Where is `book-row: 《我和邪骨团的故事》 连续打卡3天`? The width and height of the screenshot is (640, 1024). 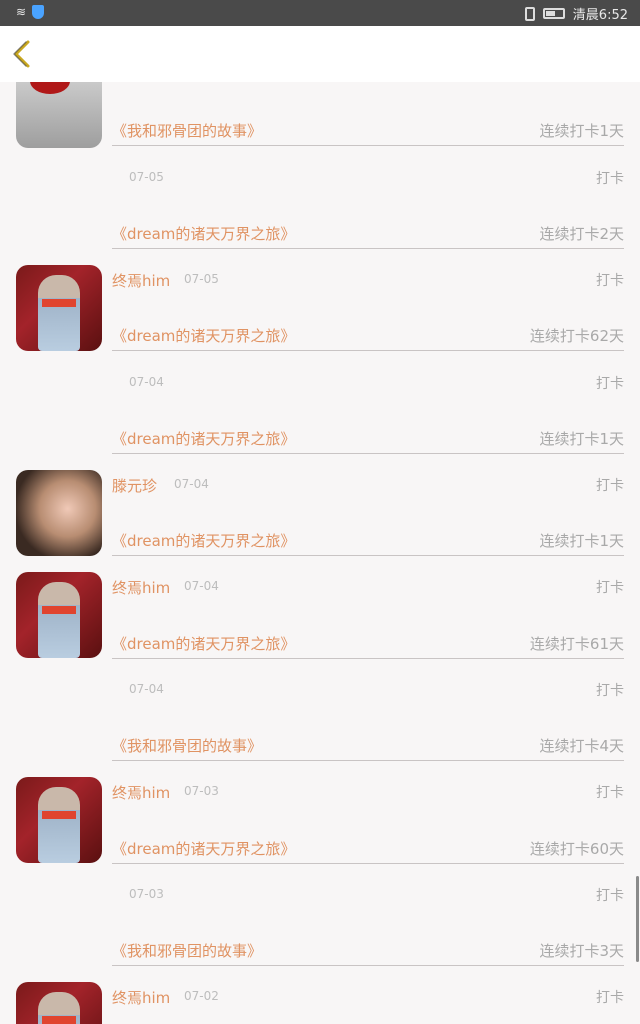
book-row: 《我和邪骨团的故事》 连续打卡3天 is located at coordinates (368, 950).